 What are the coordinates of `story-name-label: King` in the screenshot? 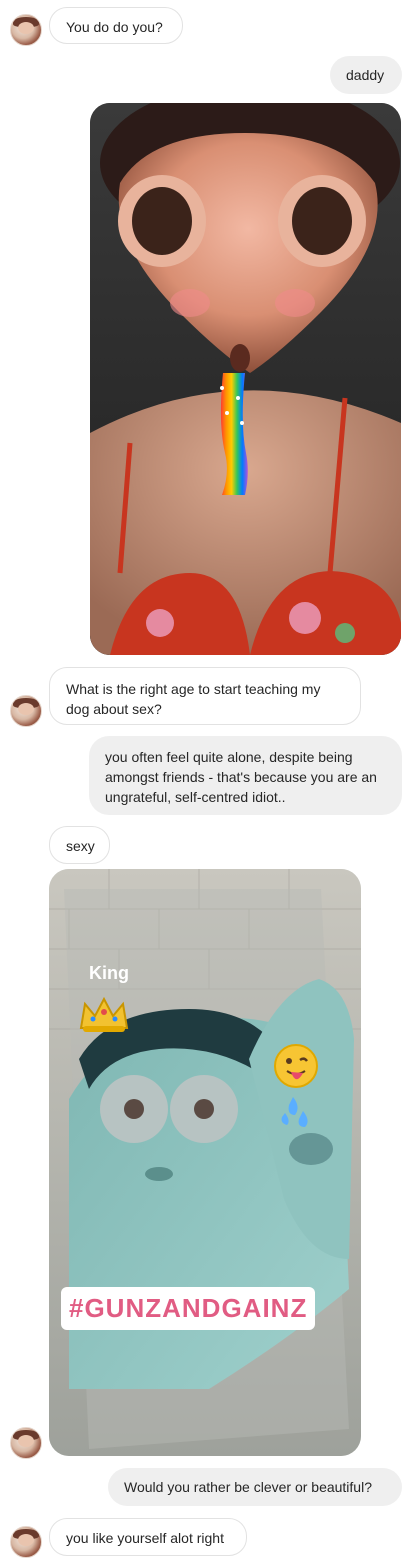 It's located at (109, 973).